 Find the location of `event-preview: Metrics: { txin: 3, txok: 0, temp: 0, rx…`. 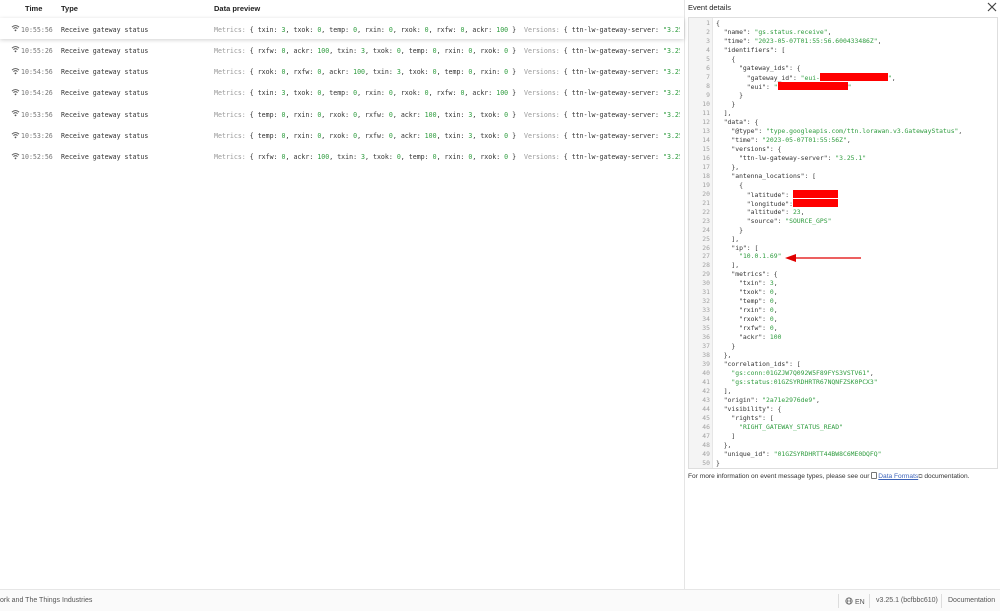

event-preview: Metrics: { txin: 3, txok: 0, temp: 0, rx… is located at coordinates (447, 29).